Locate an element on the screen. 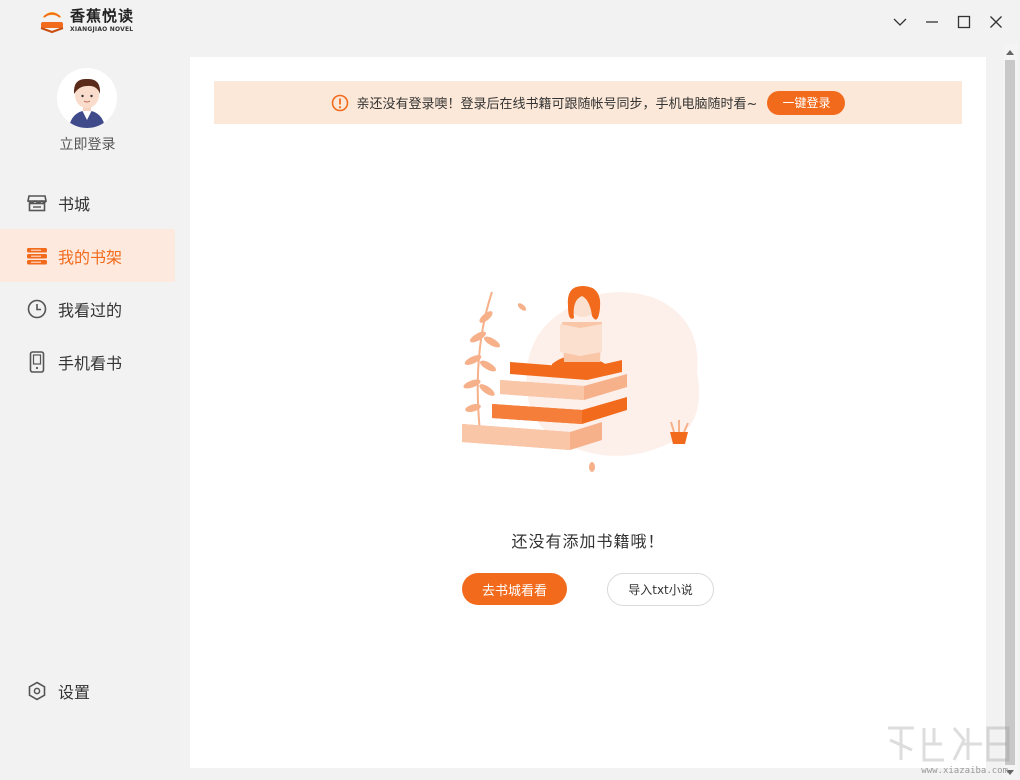 The image size is (1020, 780). empty-state-message: 还没有添加书籍哦！ is located at coordinates (588, 541).